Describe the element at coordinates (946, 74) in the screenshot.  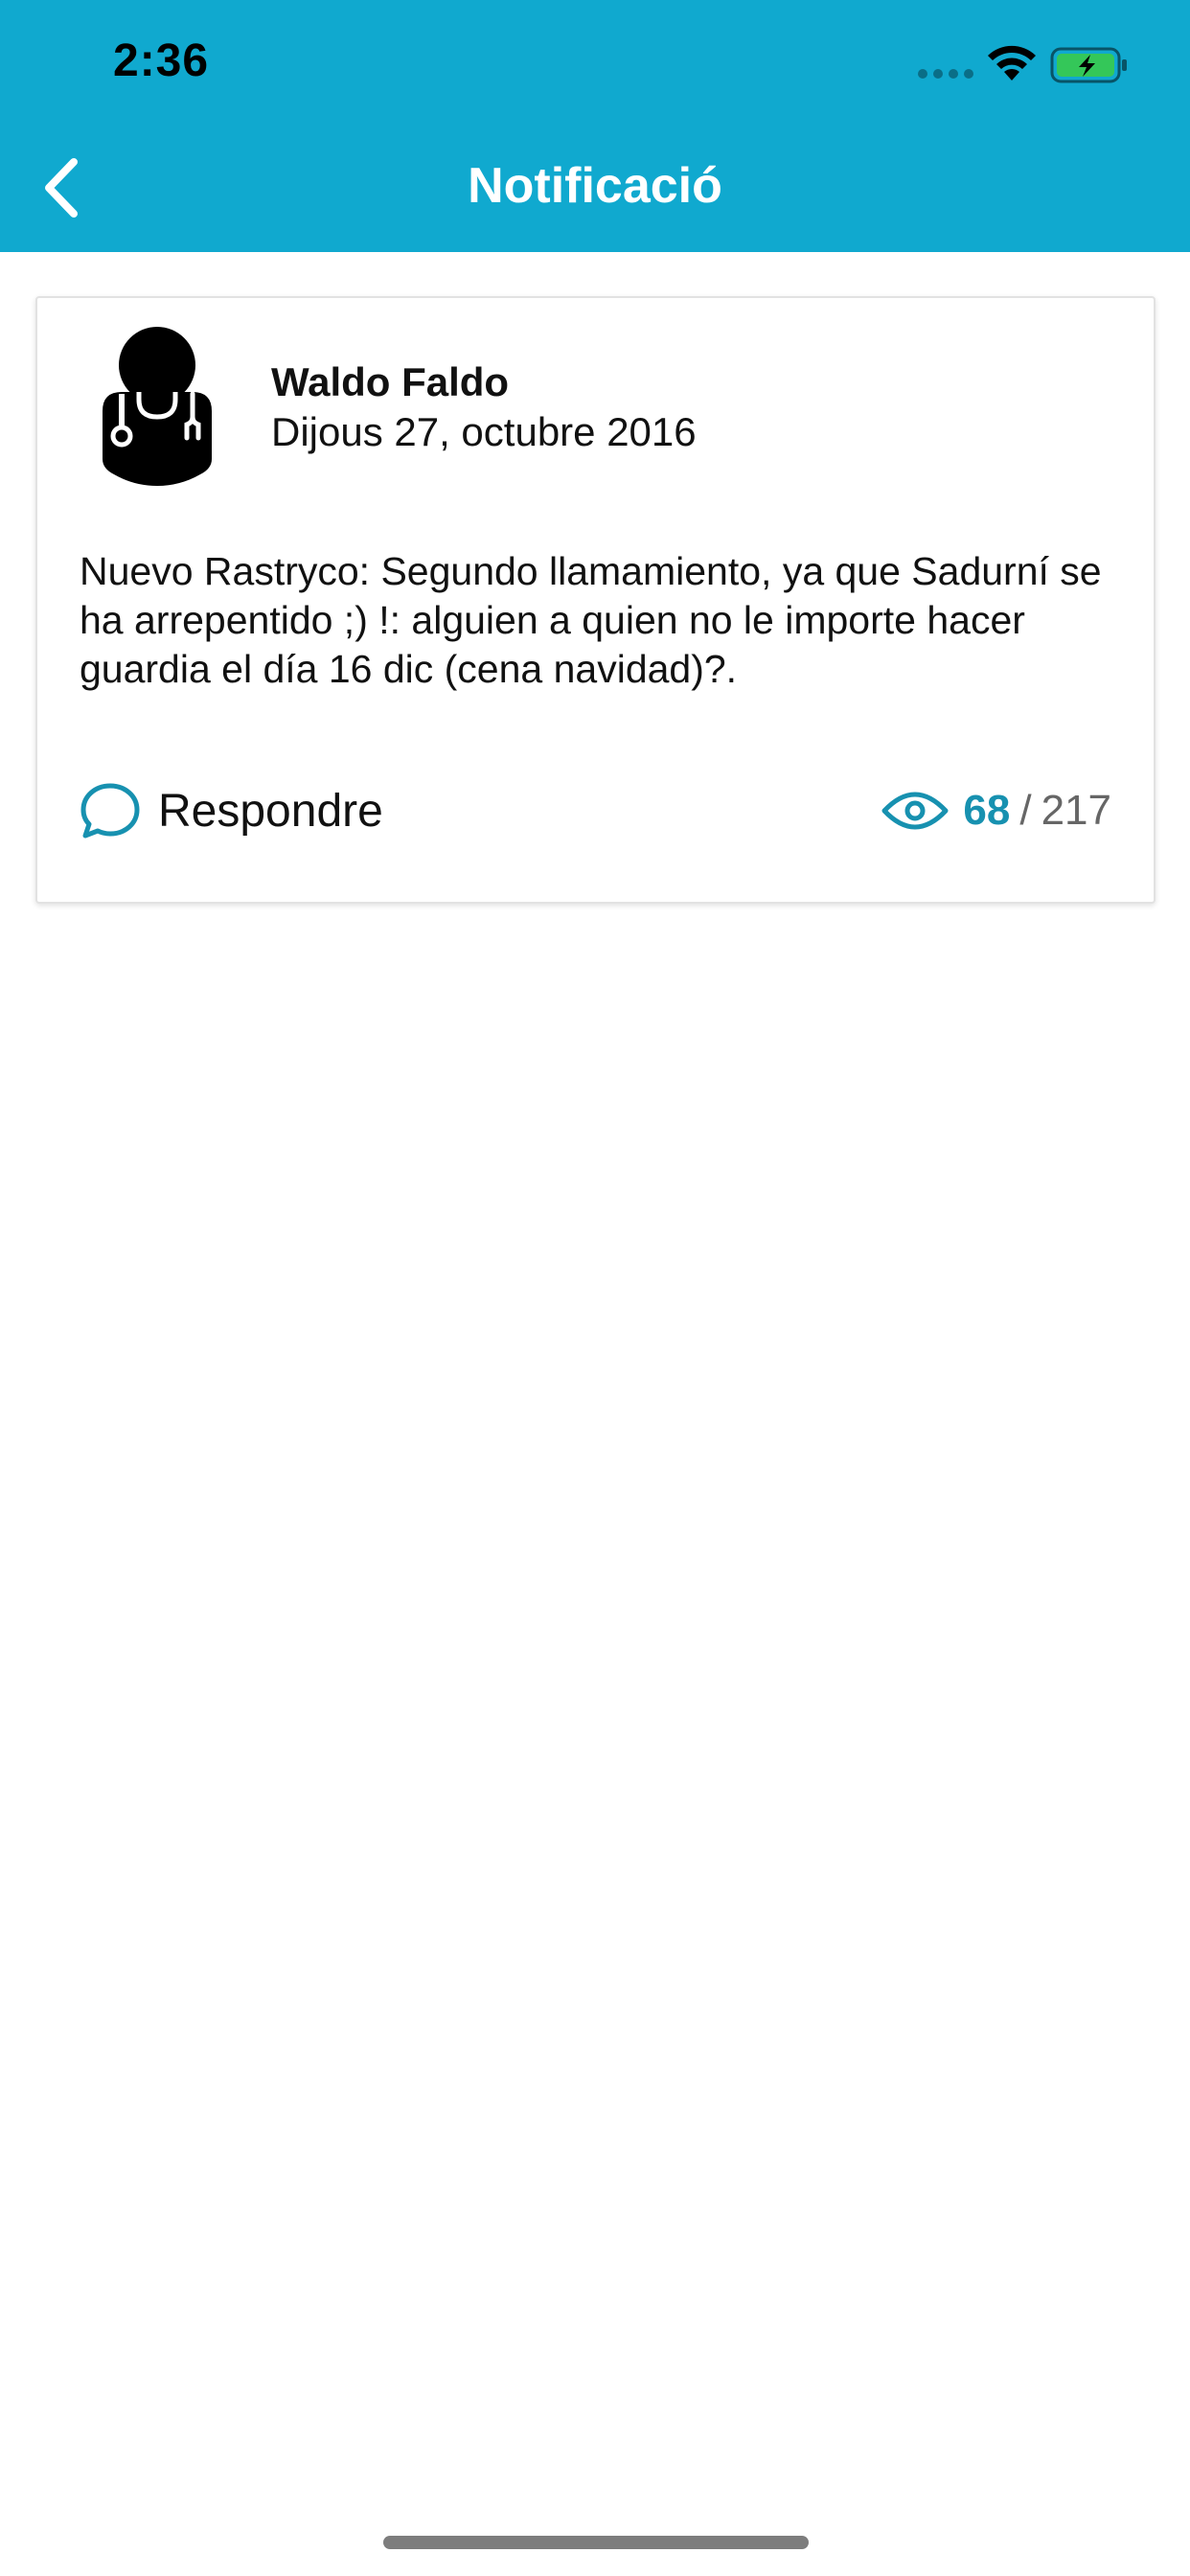
I see `cellular-signal-icon` at that location.